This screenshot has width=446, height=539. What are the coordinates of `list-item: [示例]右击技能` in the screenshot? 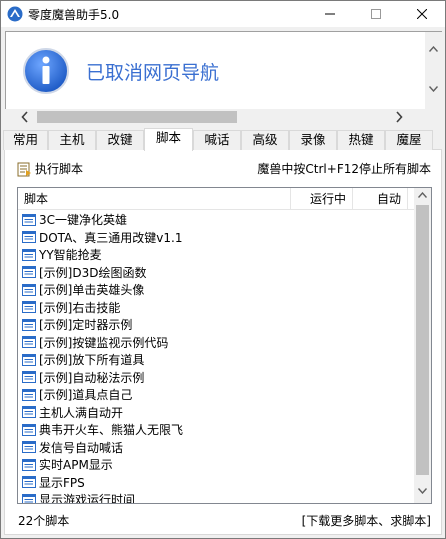 It's located at (217, 308).